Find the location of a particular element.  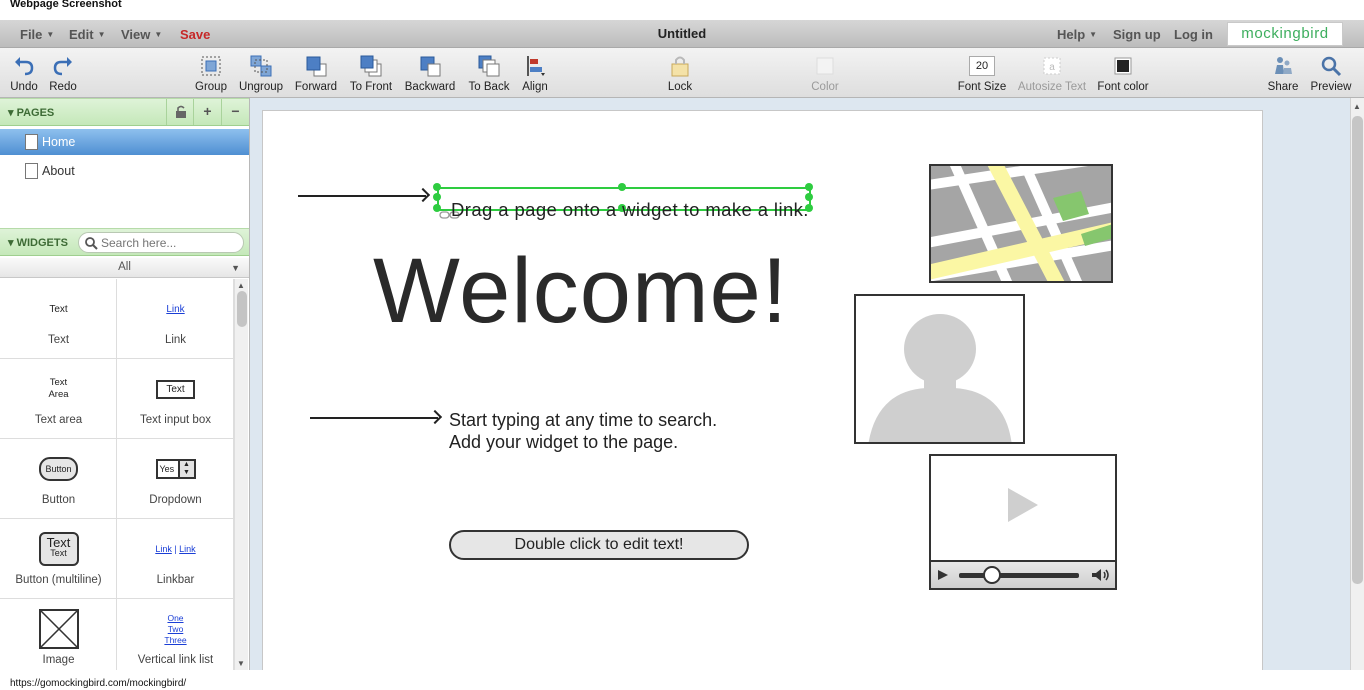

link-widget-preview: Link is located at coordinates (175, 309).